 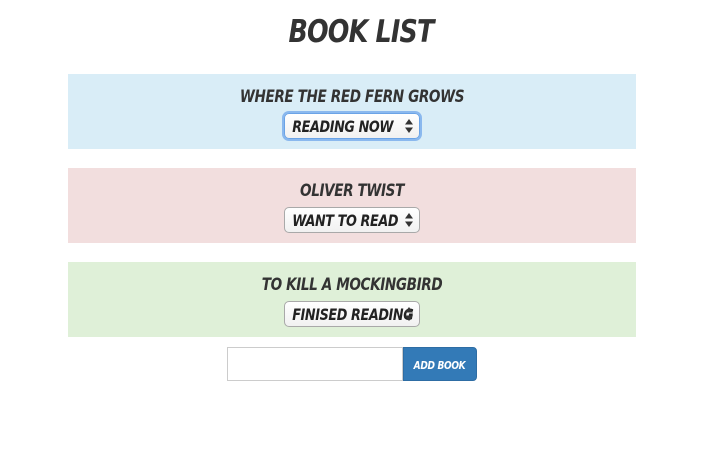 I want to click on new-book-input, so click(x=315, y=364).